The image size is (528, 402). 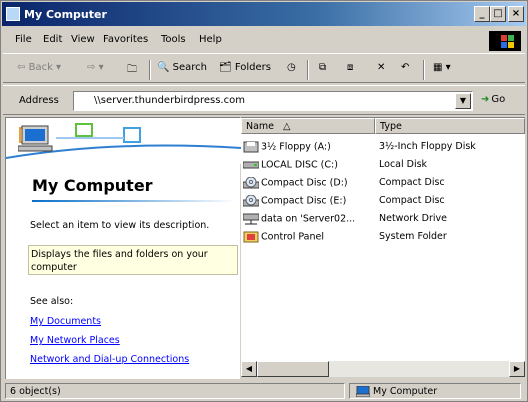 What do you see at coordinates (92, 185) in the screenshot?
I see `page-title: My Computer` at bounding box center [92, 185].